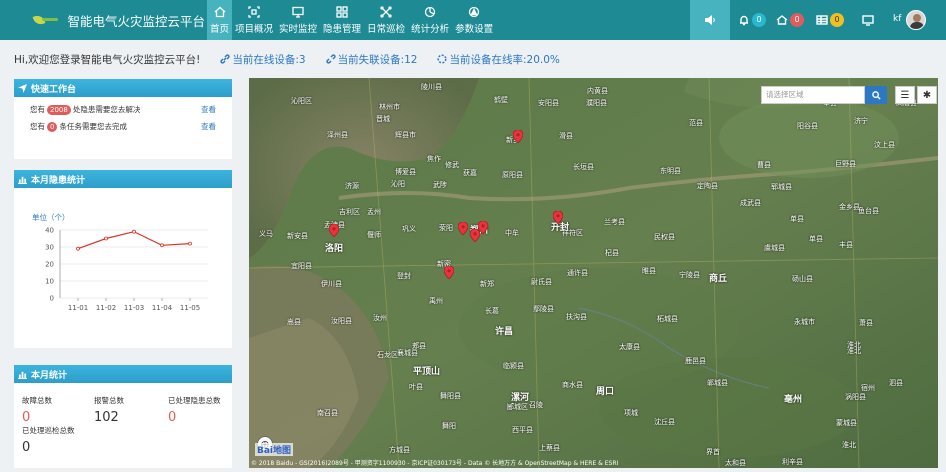 The image size is (946, 472). What do you see at coordinates (220, 20) in the screenshot?
I see `nav-home: 首页` at bounding box center [220, 20].